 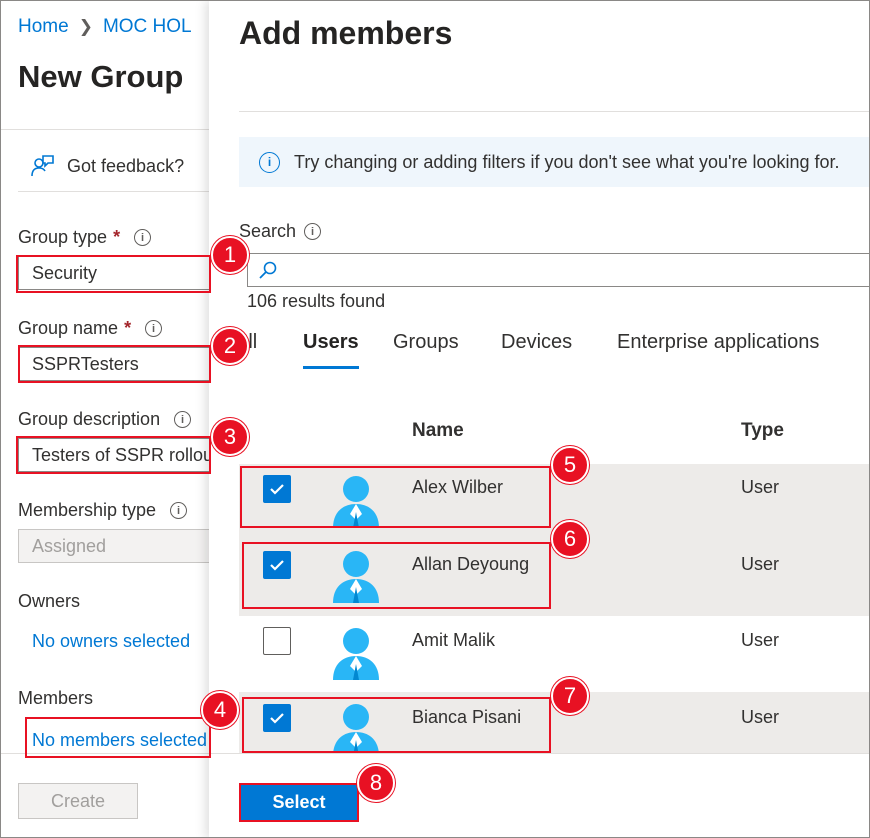 I want to click on tab-users: Users, so click(x=331, y=350).